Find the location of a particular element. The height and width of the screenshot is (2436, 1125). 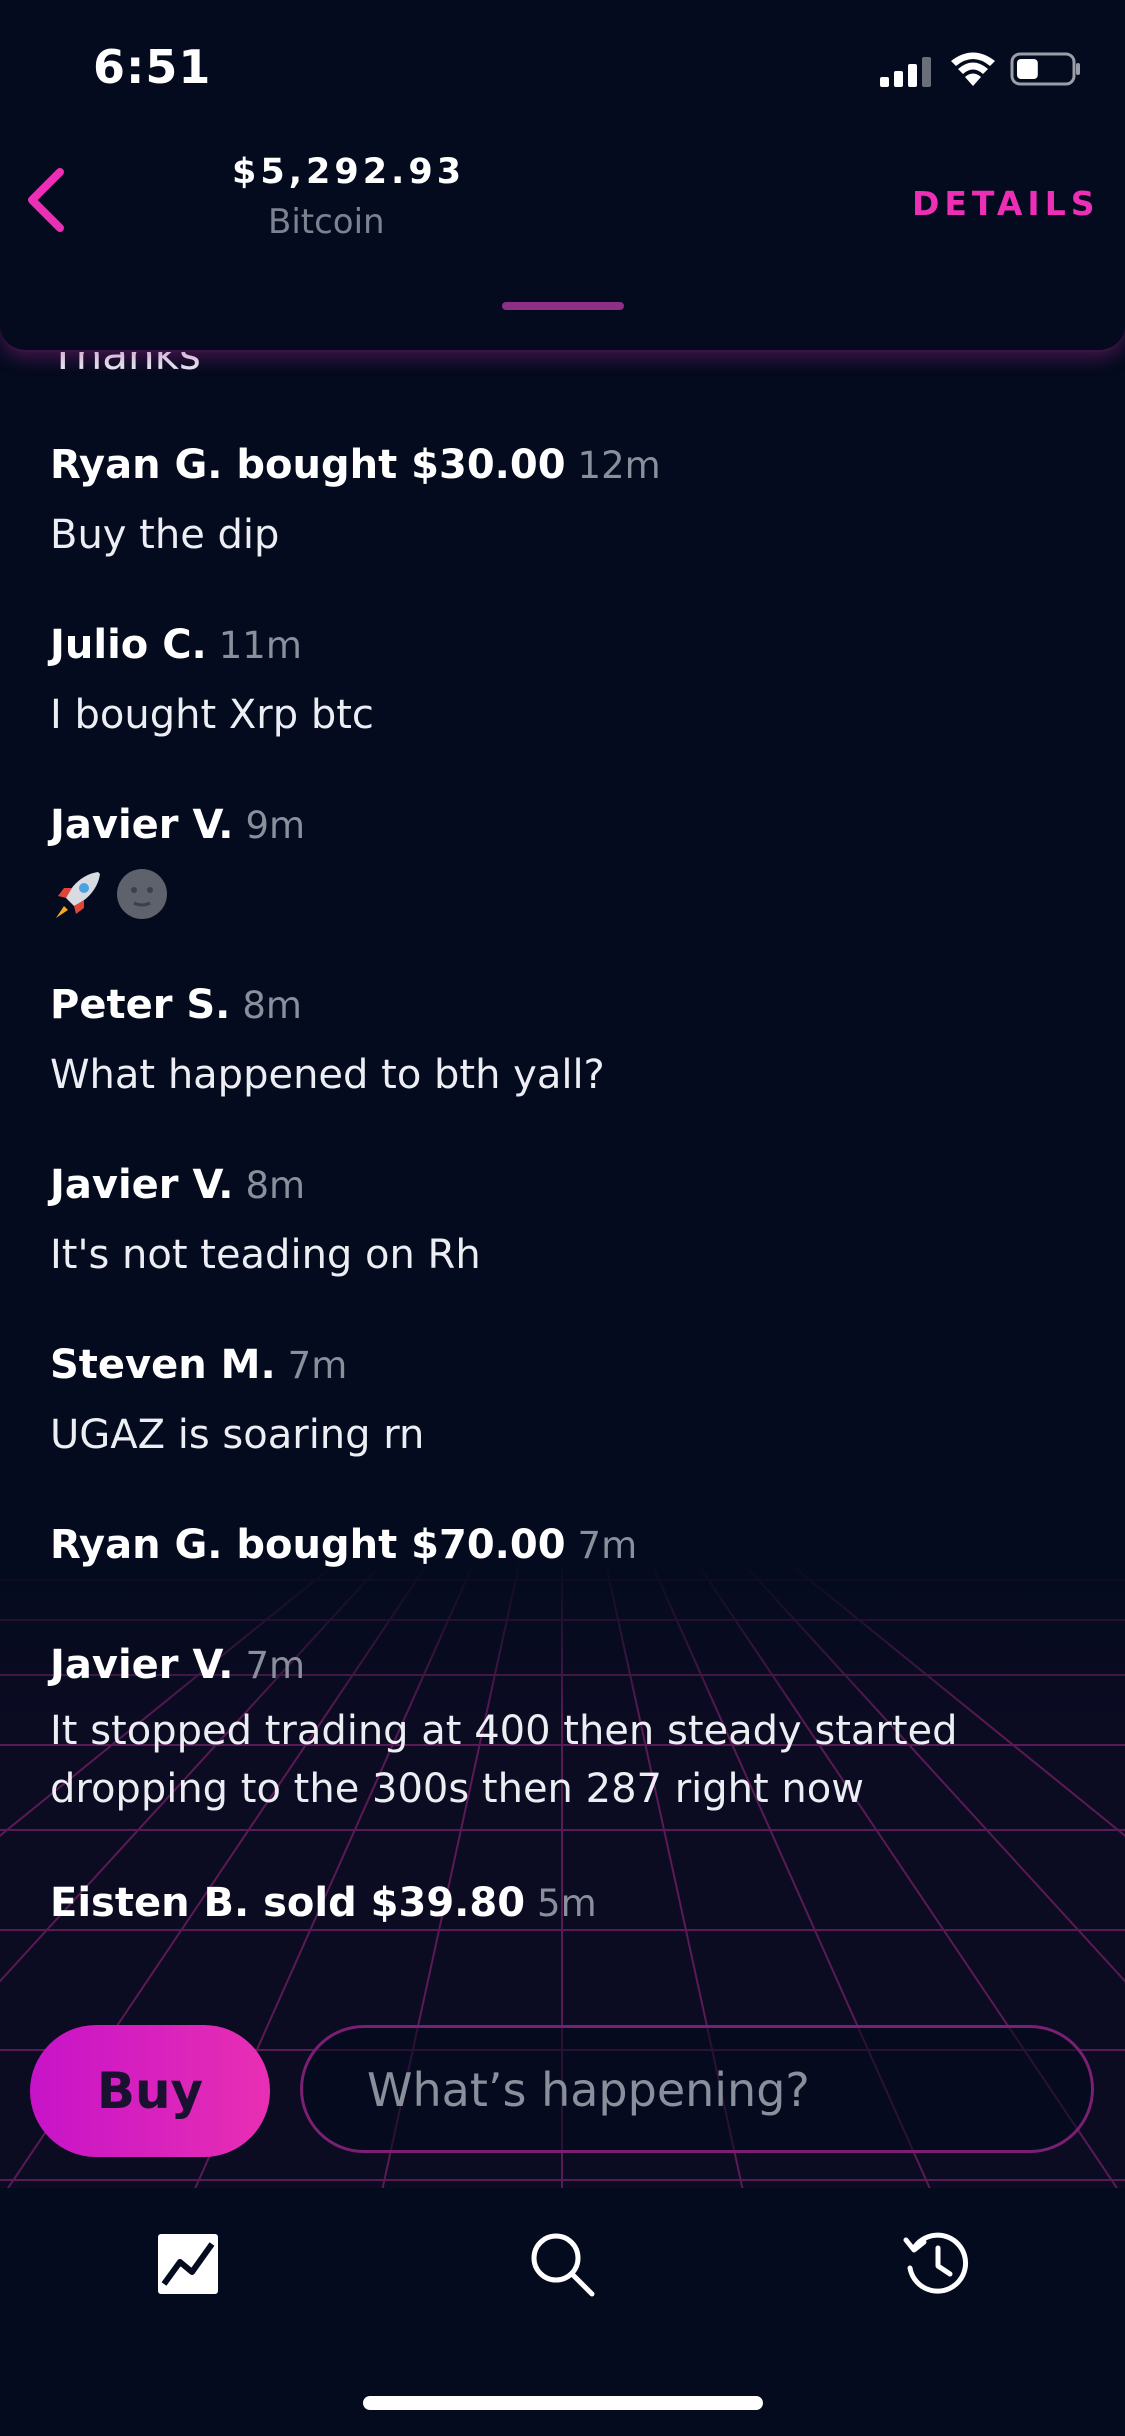

wifi-icon is located at coordinates (973, 69).